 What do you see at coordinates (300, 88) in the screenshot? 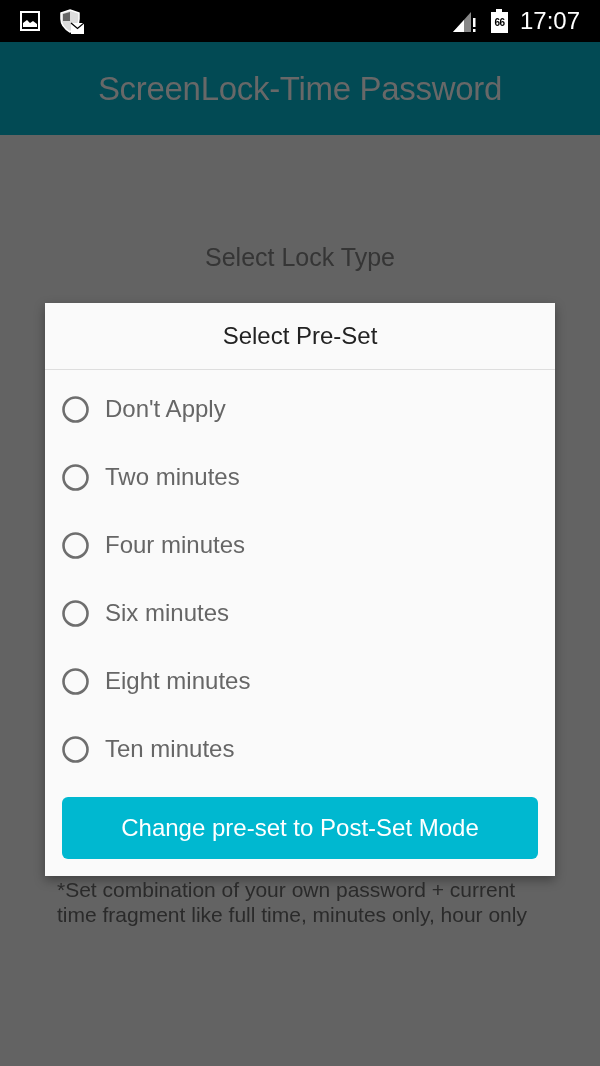
I see `app-title: ScreenLock-Time Password` at bounding box center [300, 88].